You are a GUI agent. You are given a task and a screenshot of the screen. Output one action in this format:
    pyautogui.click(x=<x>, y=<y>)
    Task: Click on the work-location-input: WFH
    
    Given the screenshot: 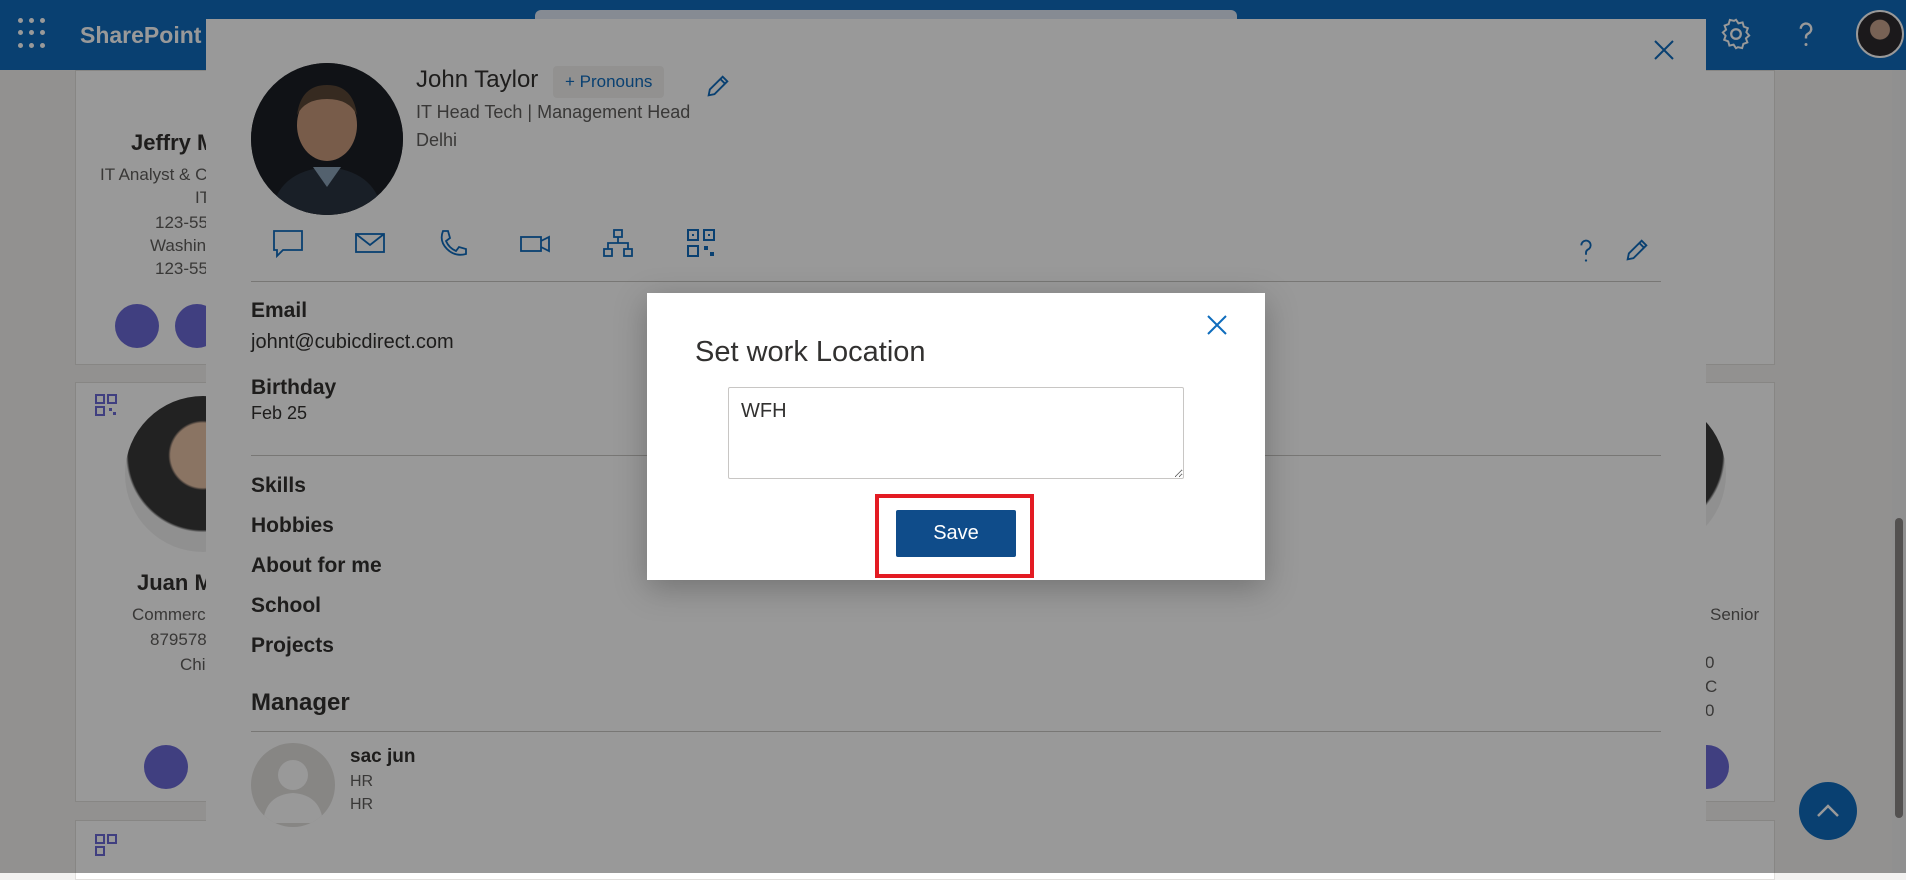 What is the action you would take?
    pyautogui.click(x=956, y=433)
    